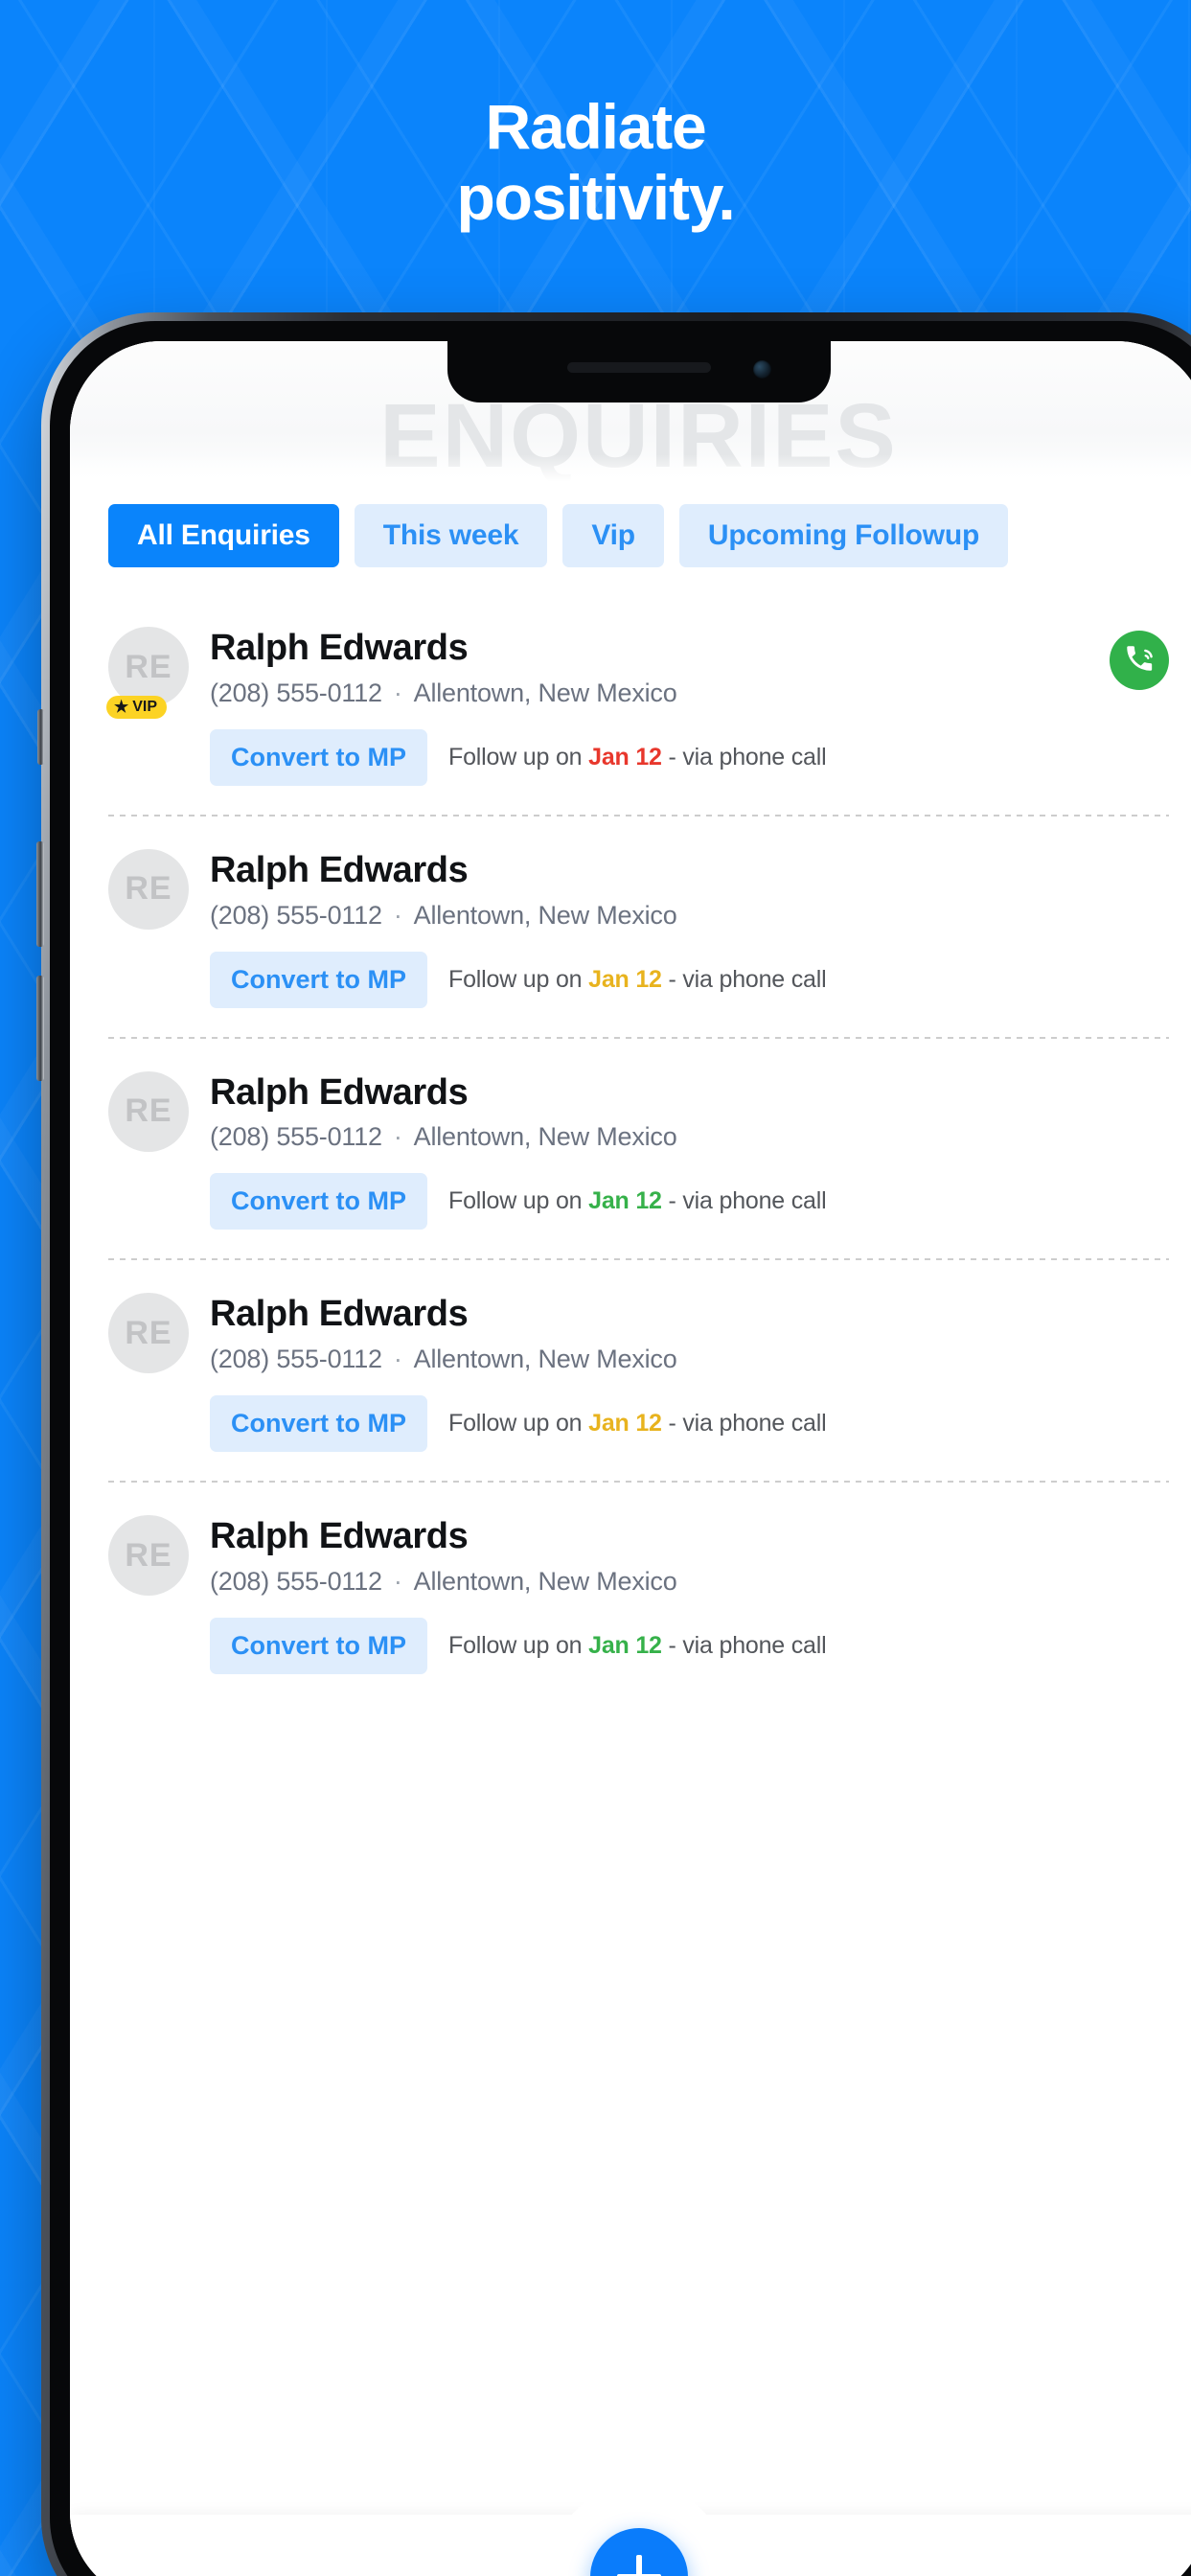  I want to click on front-camera-icon, so click(761, 369).